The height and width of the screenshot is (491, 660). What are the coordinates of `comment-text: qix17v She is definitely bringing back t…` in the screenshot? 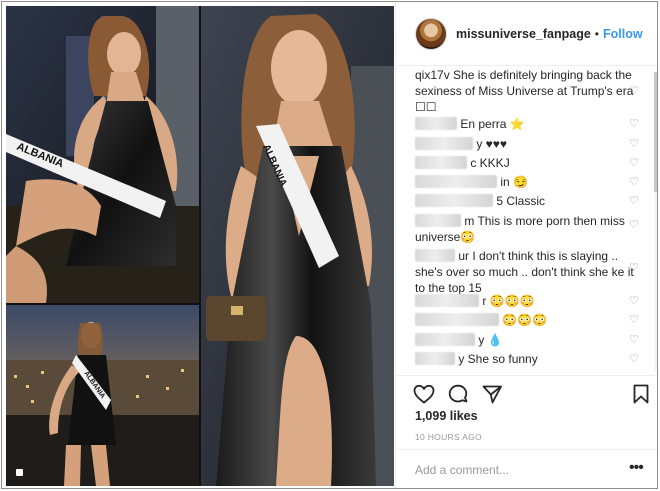 It's located at (524, 91).